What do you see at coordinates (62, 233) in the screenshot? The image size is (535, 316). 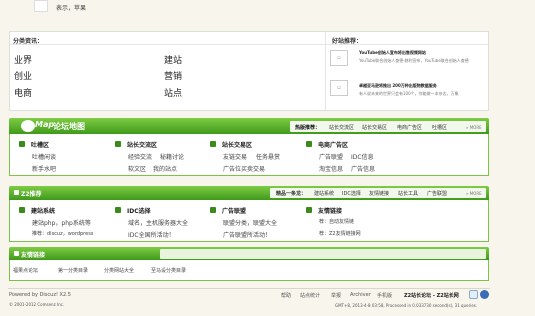 I see `z2-cms-line2: 推荐：discuz，wordpress` at bounding box center [62, 233].